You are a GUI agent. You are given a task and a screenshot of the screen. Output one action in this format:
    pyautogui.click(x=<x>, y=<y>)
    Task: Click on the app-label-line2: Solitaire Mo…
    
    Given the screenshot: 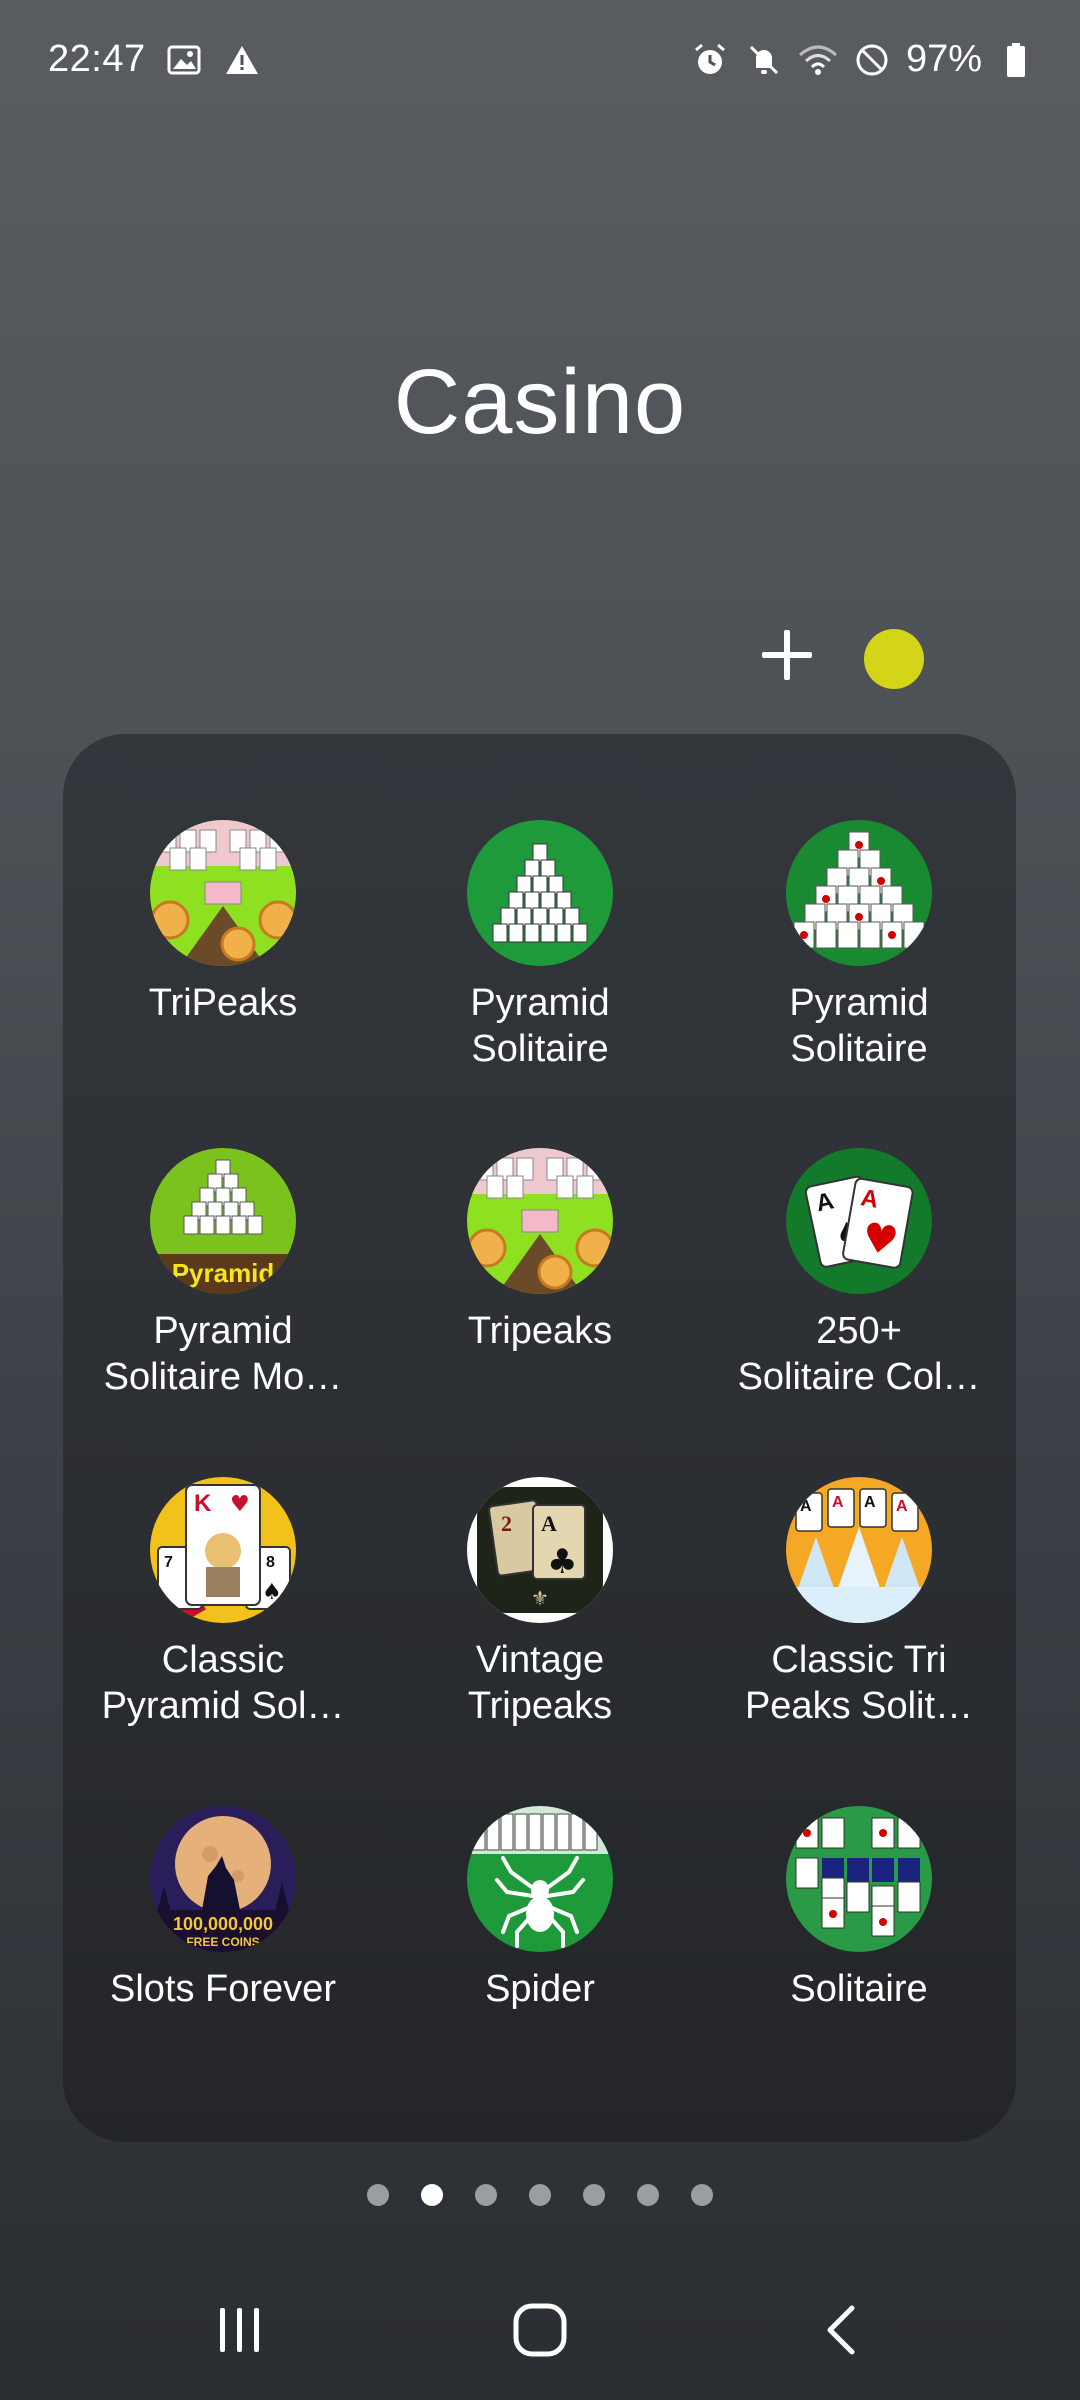 What is the action you would take?
    pyautogui.click(x=223, y=1377)
    